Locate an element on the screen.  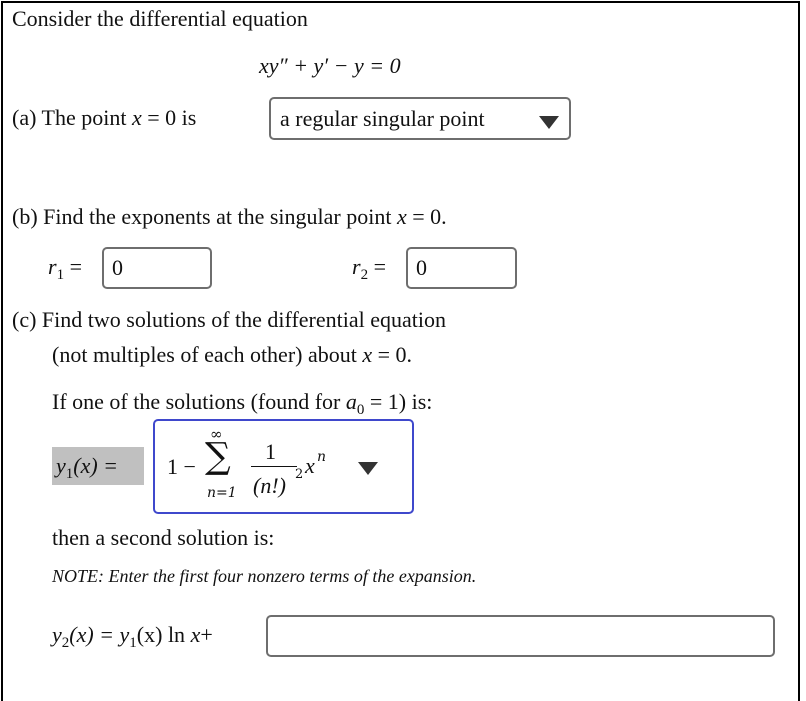
fraction-bar is located at coordinates (274, 466).